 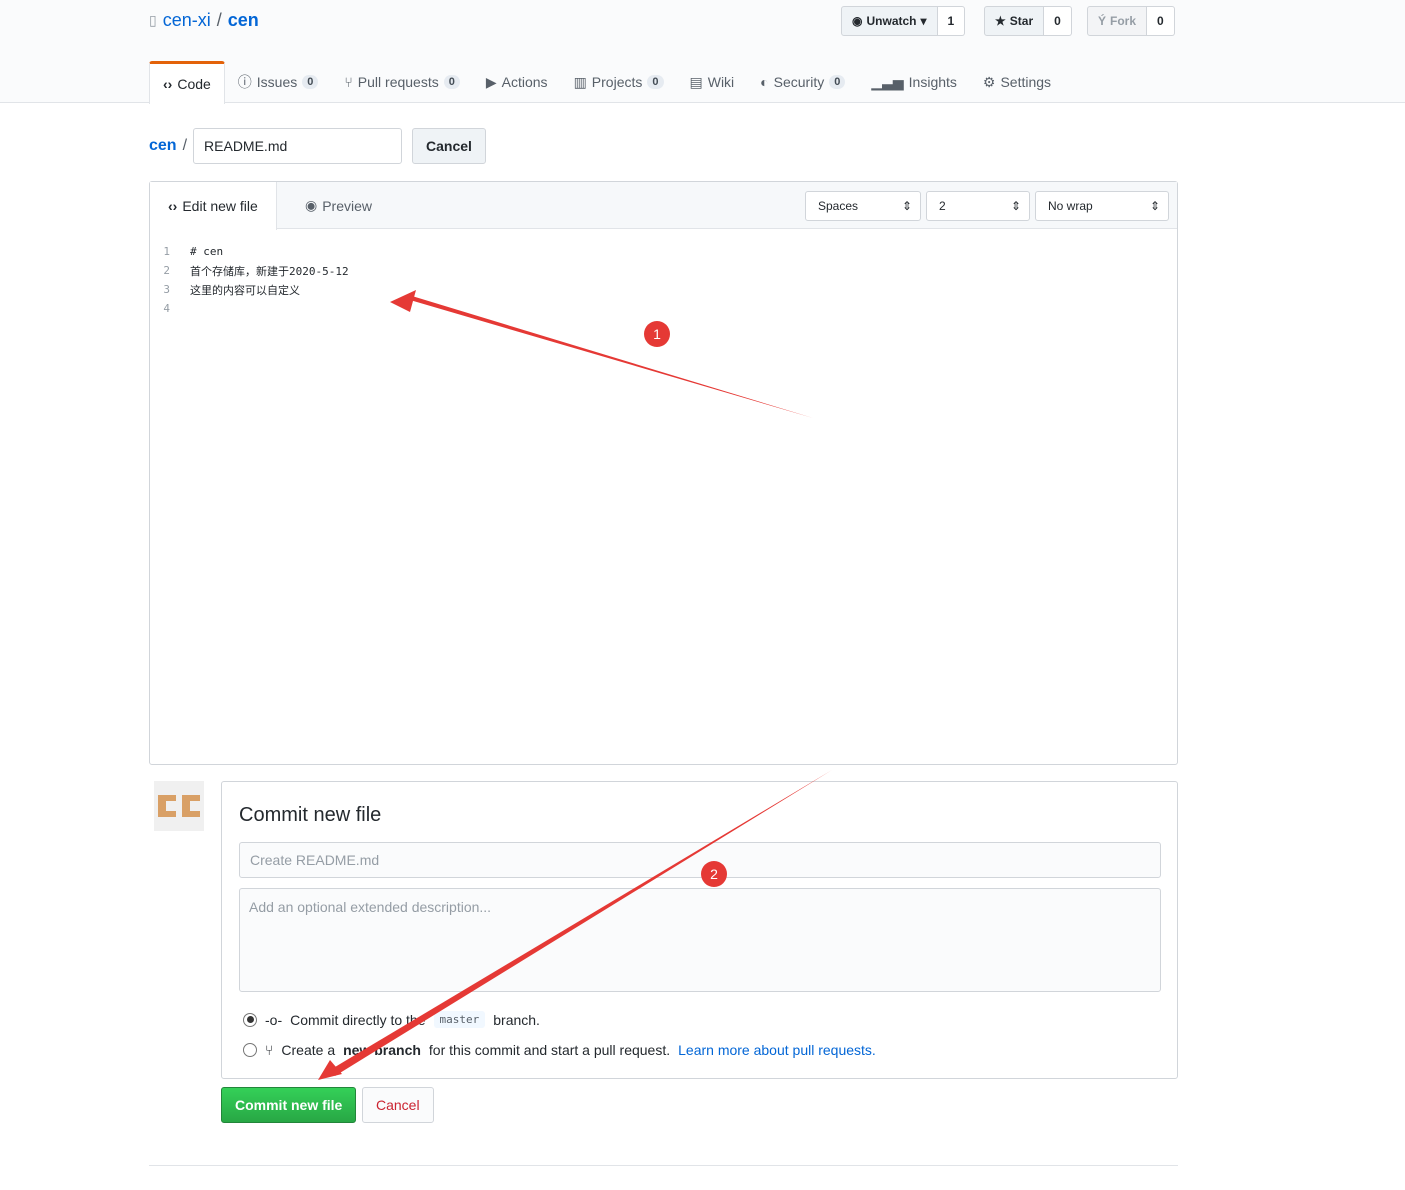 What do you see at coordinates (491, 81) in the screenshot?
I see `play-icon: ▶` at bounding box center [491, 81].